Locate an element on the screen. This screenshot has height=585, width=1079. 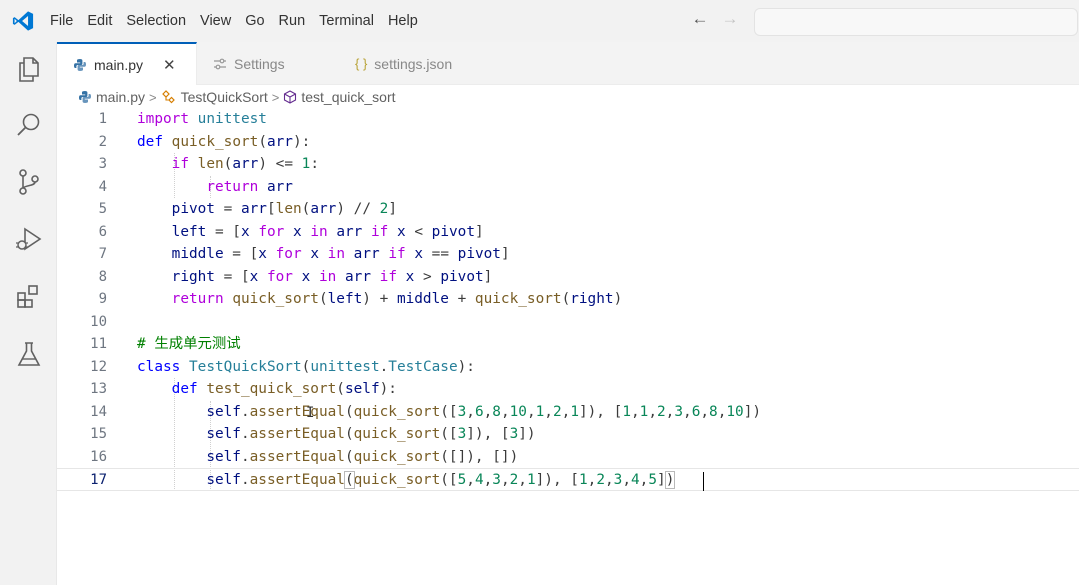
code-line: 16 self.assertEqual(quick_sort([]), []) is located at coordinates (568, 457).